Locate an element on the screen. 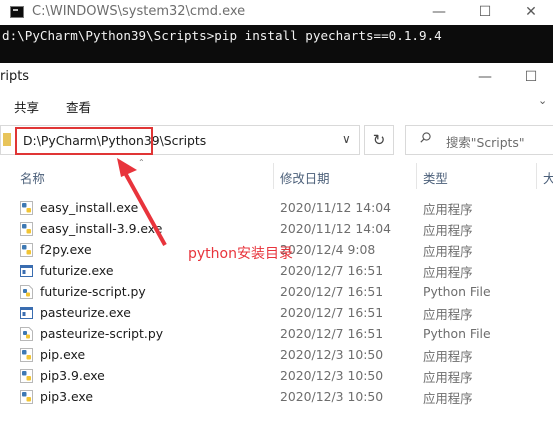  cmd-titlebar: C:\WINDOWS\system32\cmd.exe — ☐ ✕ is located at coordinates (276, 12).